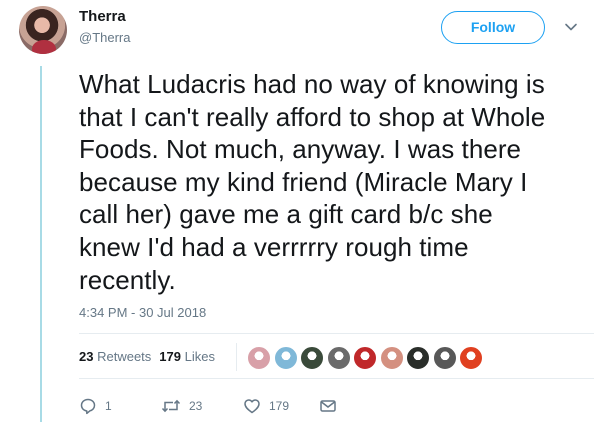  Describe the element at coordinates (102, 16) in the screenshot. I see `display-name: Therra` at that location.